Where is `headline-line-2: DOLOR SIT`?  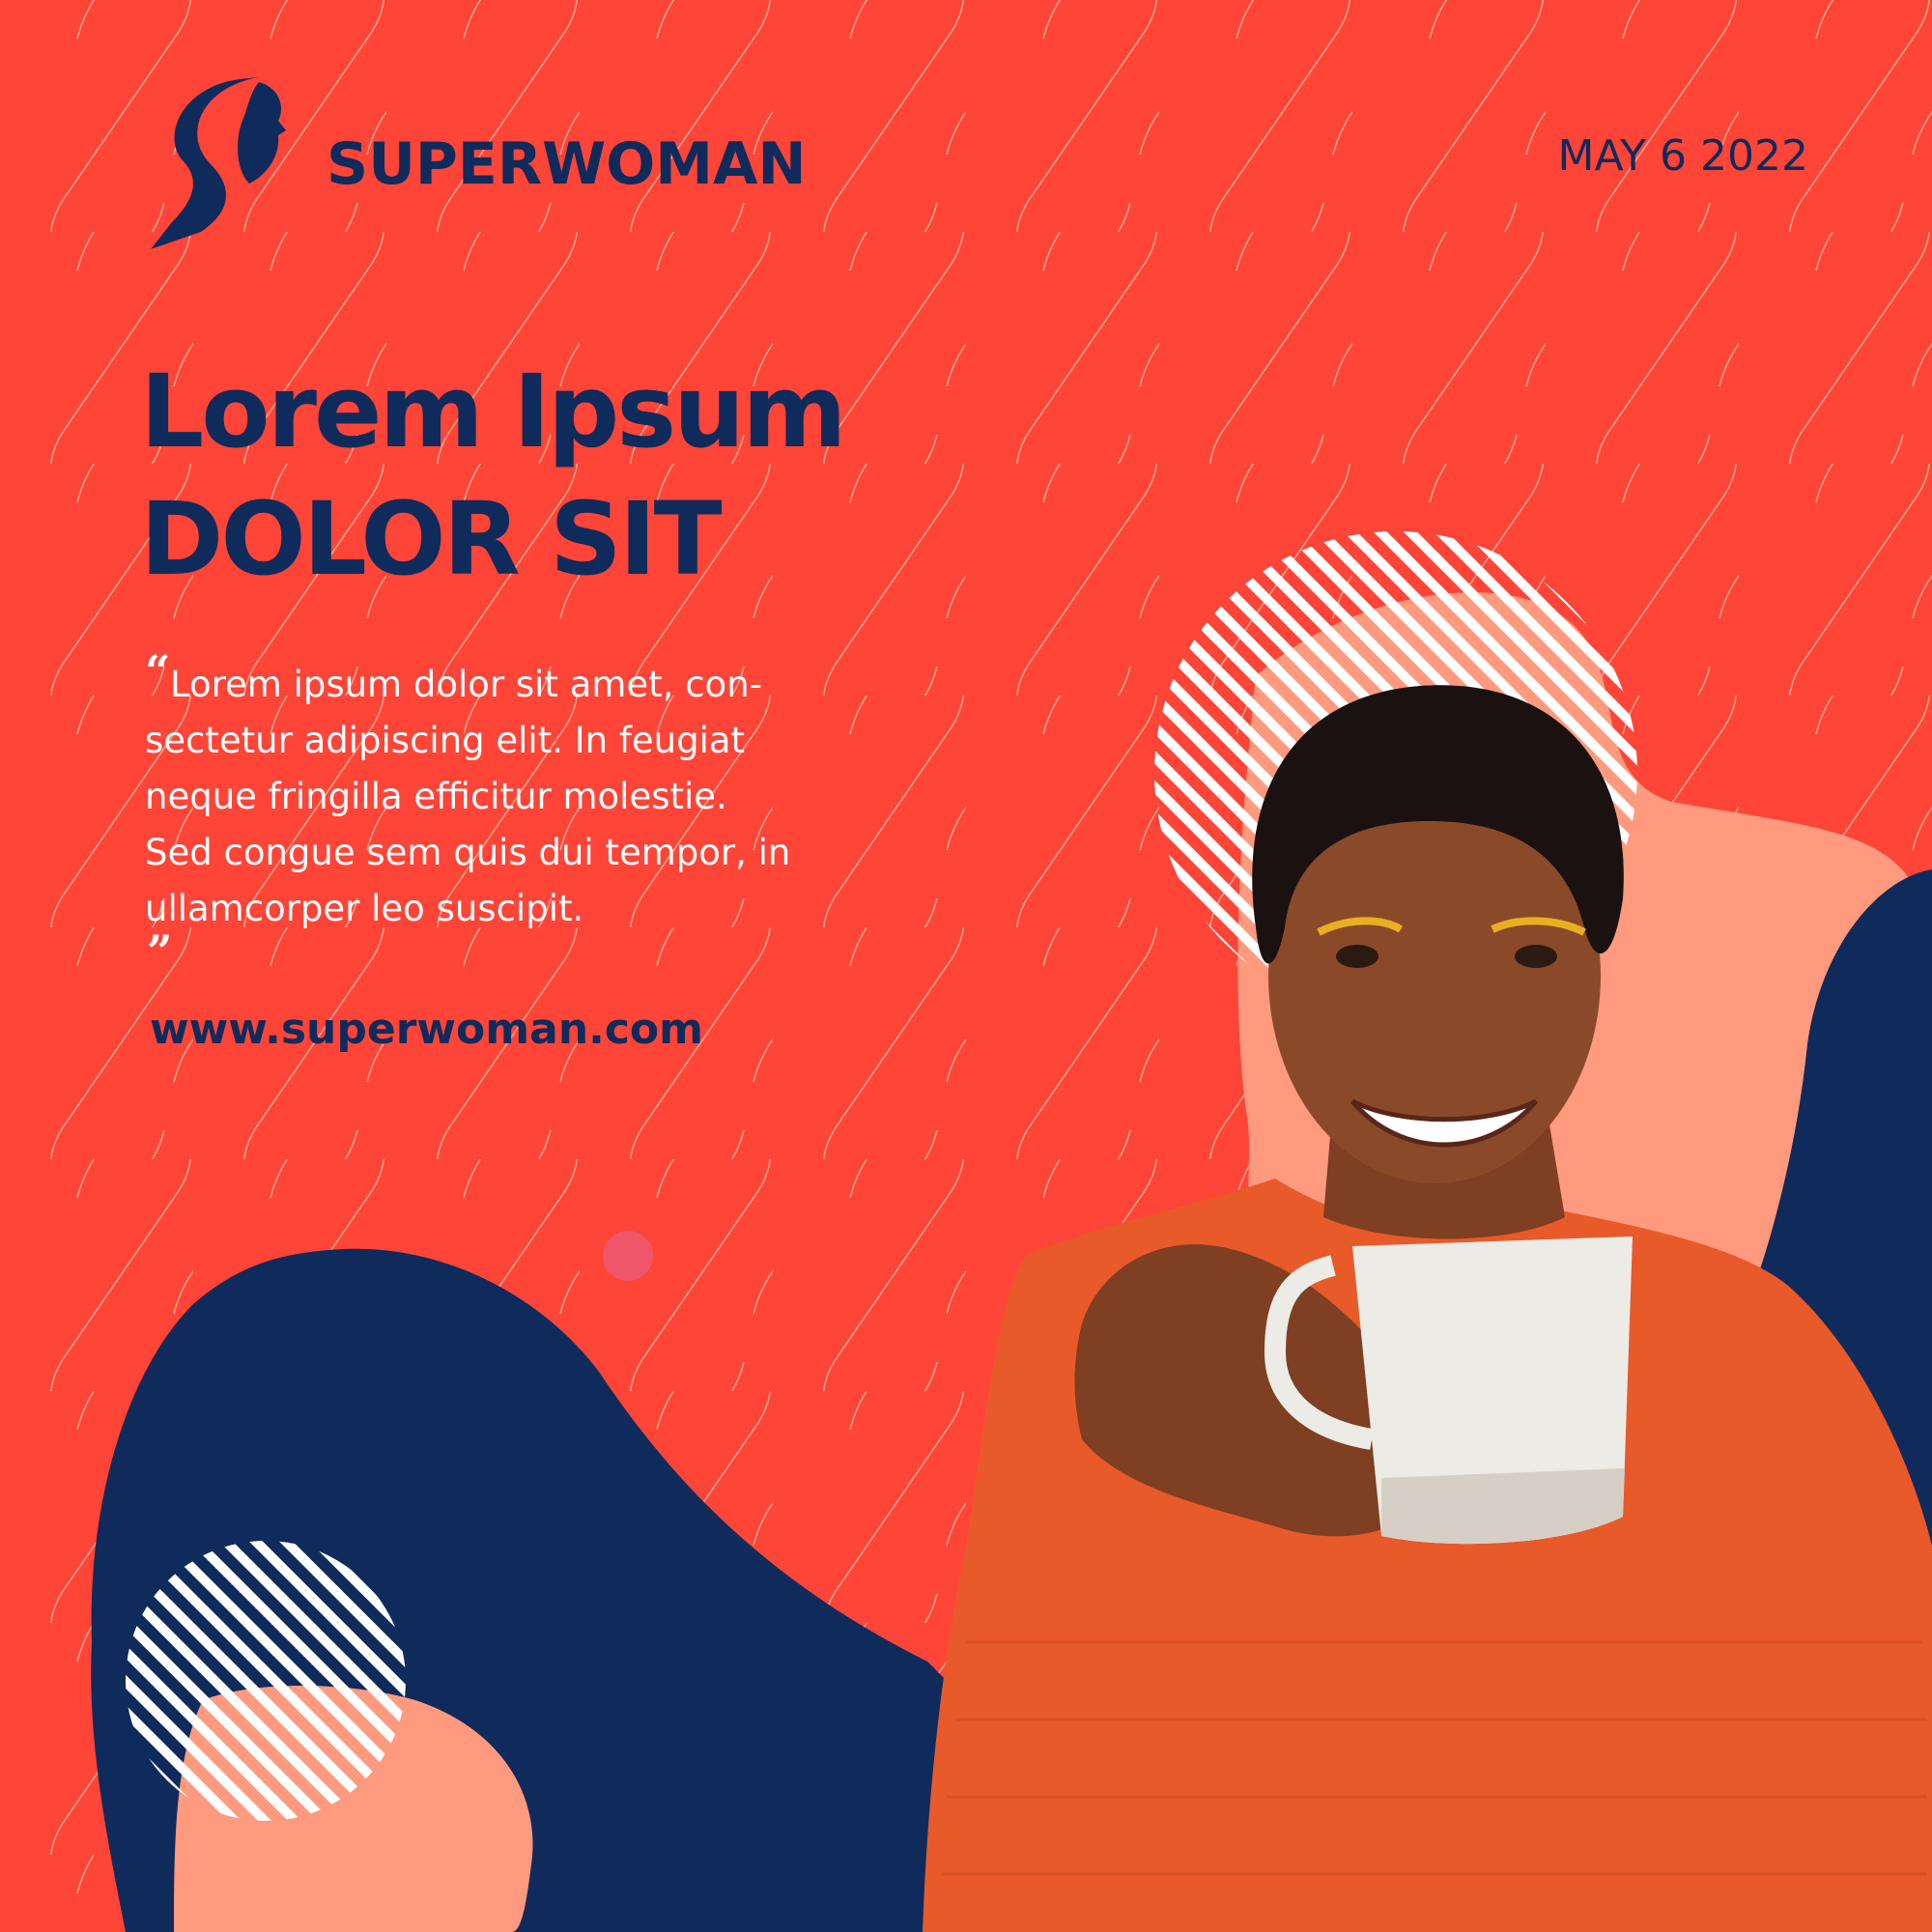
headline-line-2: DOLOR SIT is located at coordinates (431, 539).